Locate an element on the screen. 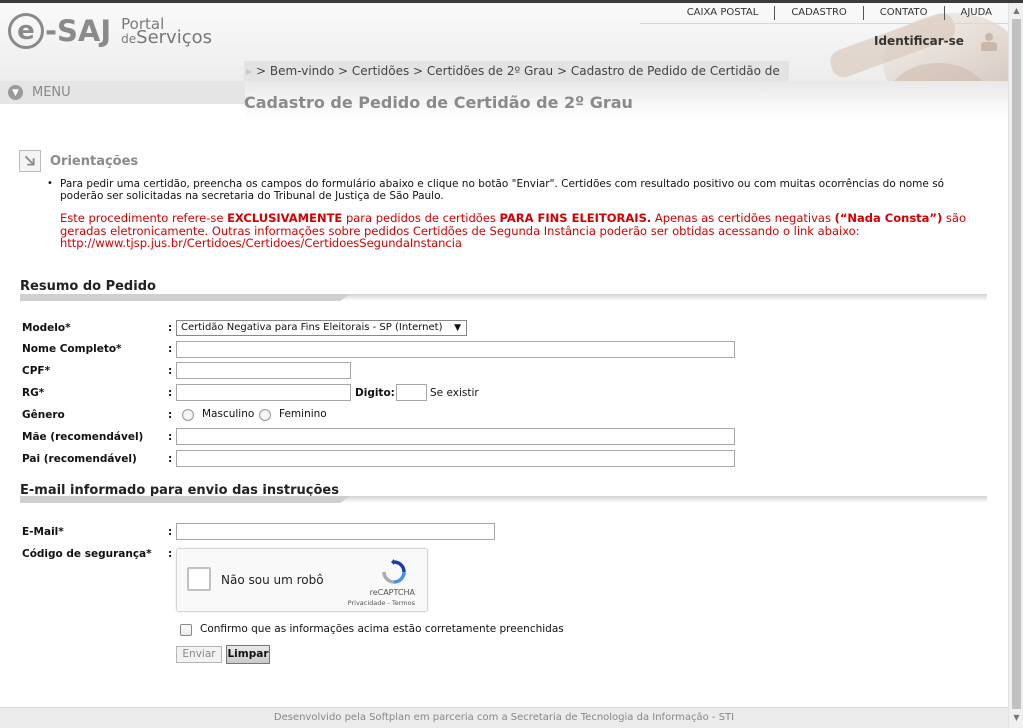 The width and height of the screenshot is (1023, 728). menu-bar: ▼ MENU is located at coordinates (122, 92).